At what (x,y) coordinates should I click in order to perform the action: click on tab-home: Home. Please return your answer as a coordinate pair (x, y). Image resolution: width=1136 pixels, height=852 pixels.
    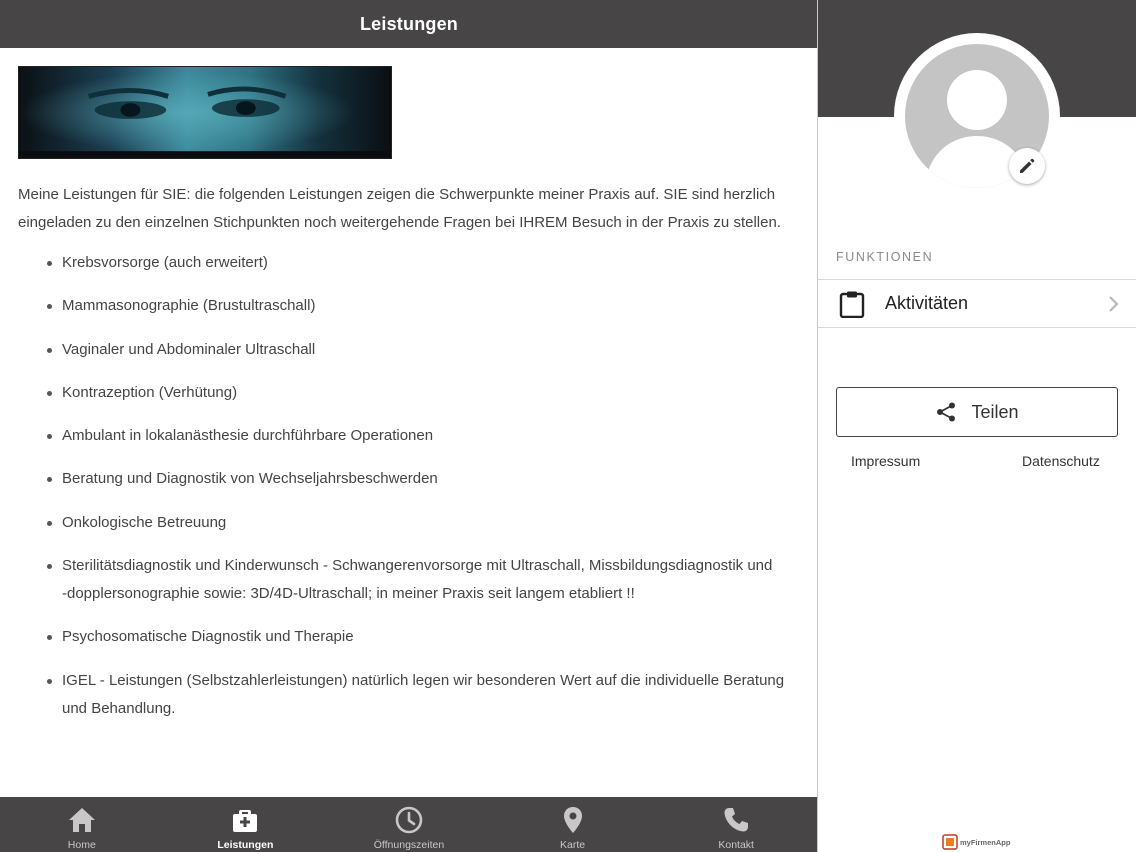
    Looking at the image, I should click on (82, 824).